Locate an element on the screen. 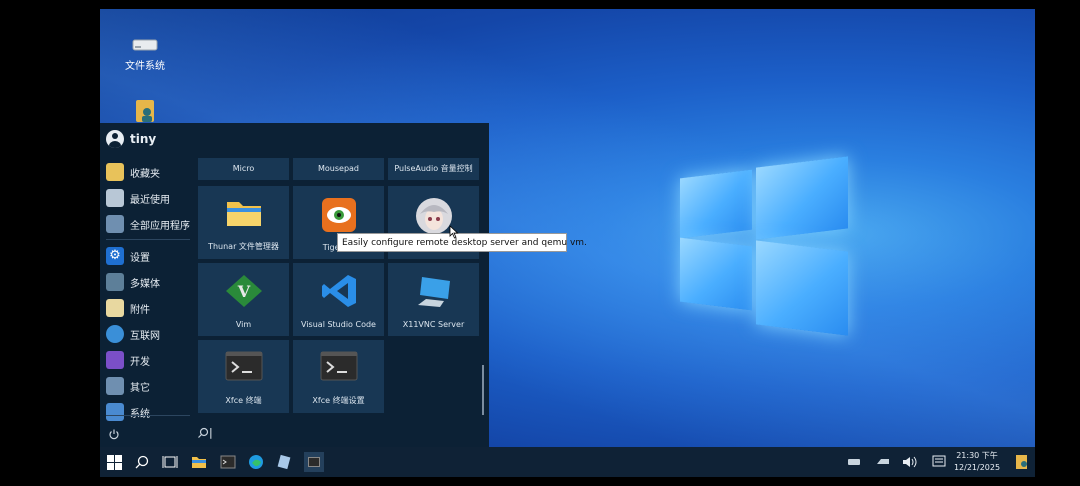  taskbar-edge-browser is located at coordinates (256, 462).